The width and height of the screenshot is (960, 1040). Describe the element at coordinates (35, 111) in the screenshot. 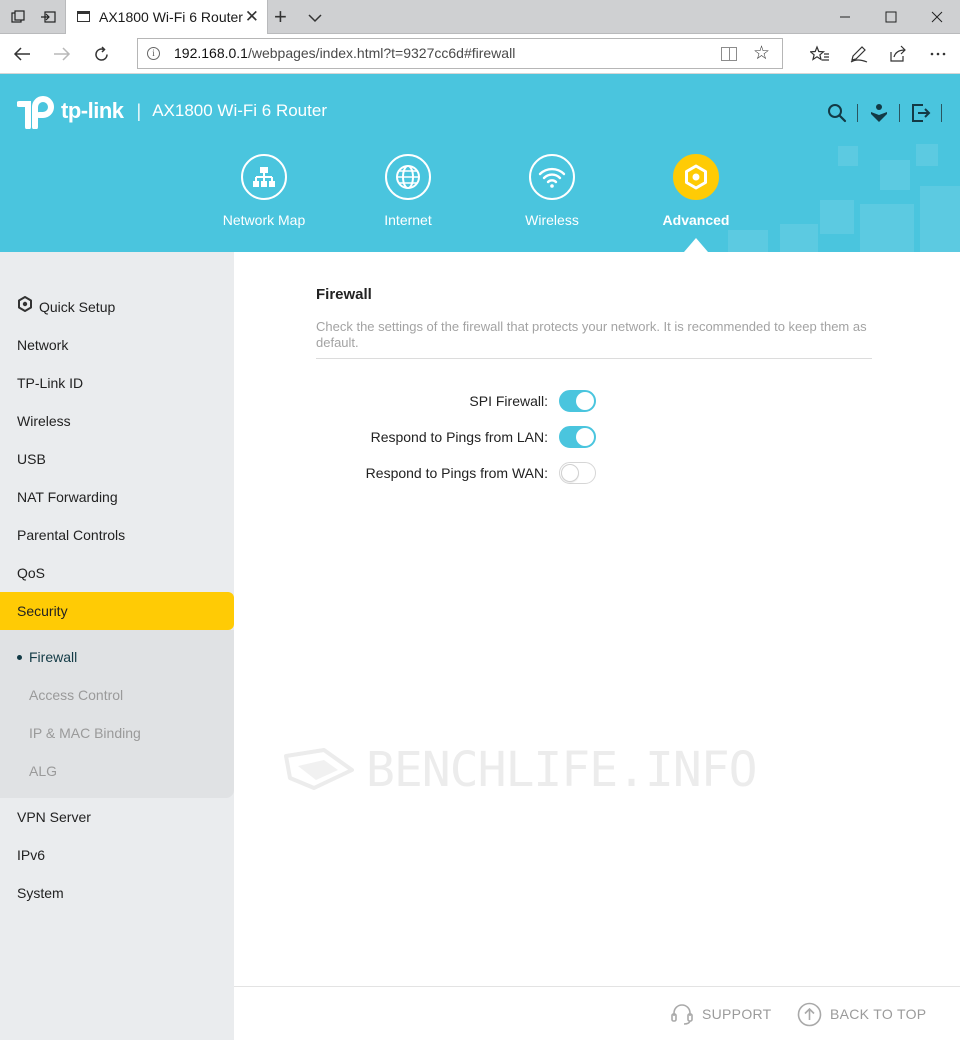

I see `tp-link-logo-icon` at that location.